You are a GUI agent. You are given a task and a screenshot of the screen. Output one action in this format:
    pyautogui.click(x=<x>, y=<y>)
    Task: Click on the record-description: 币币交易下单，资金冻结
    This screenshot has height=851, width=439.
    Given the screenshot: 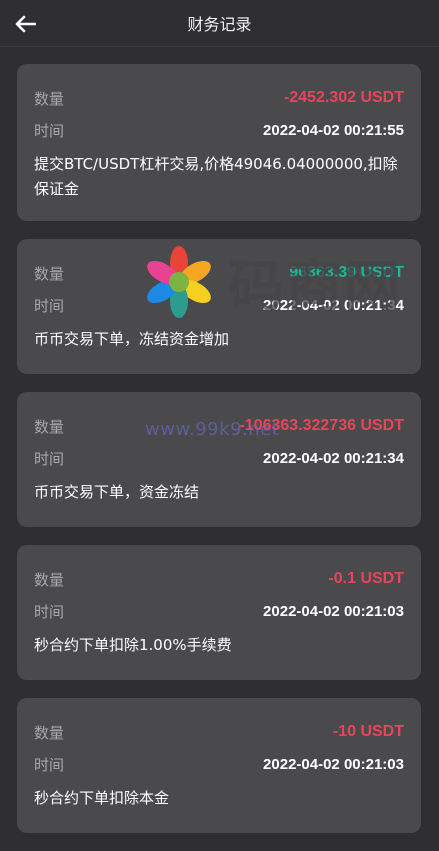 What is the action you would take?
    pyautogui.click(x=117, y=492)
    